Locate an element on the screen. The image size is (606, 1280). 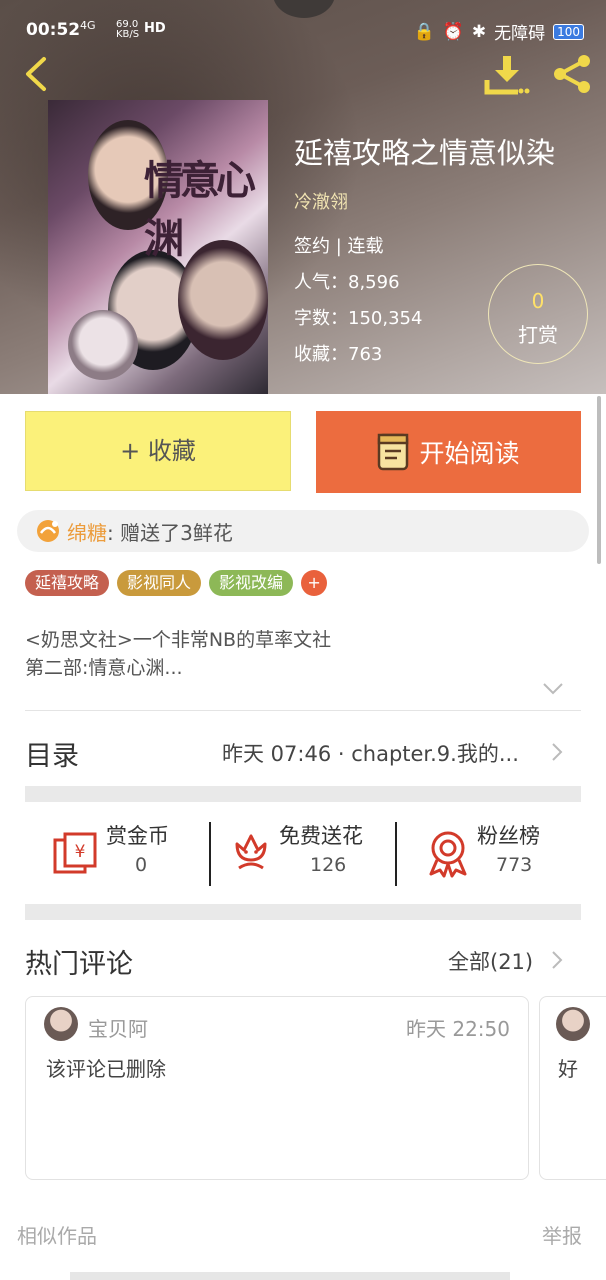
chevron-down-icon is located at coordinates (553, 689).